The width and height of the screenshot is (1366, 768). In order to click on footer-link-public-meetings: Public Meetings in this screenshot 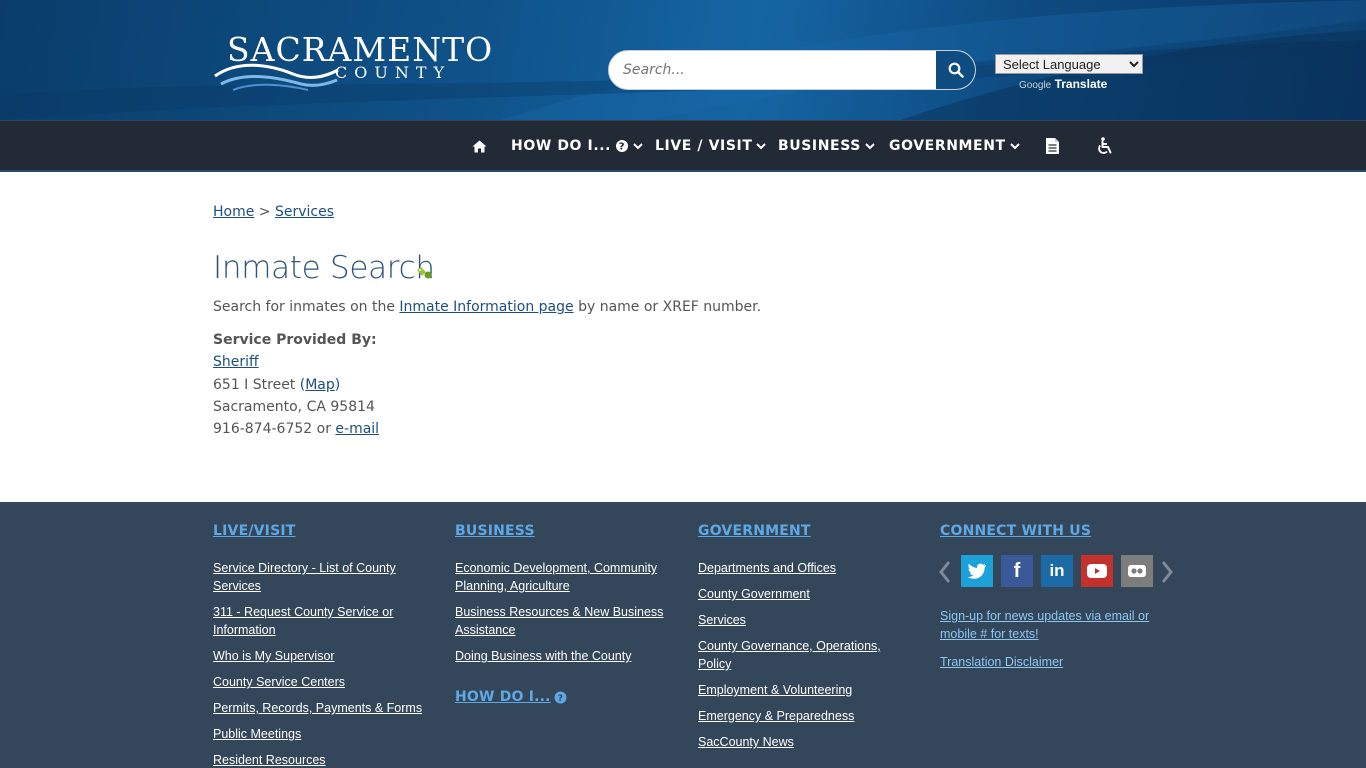, I will do `click(320, 734)`.